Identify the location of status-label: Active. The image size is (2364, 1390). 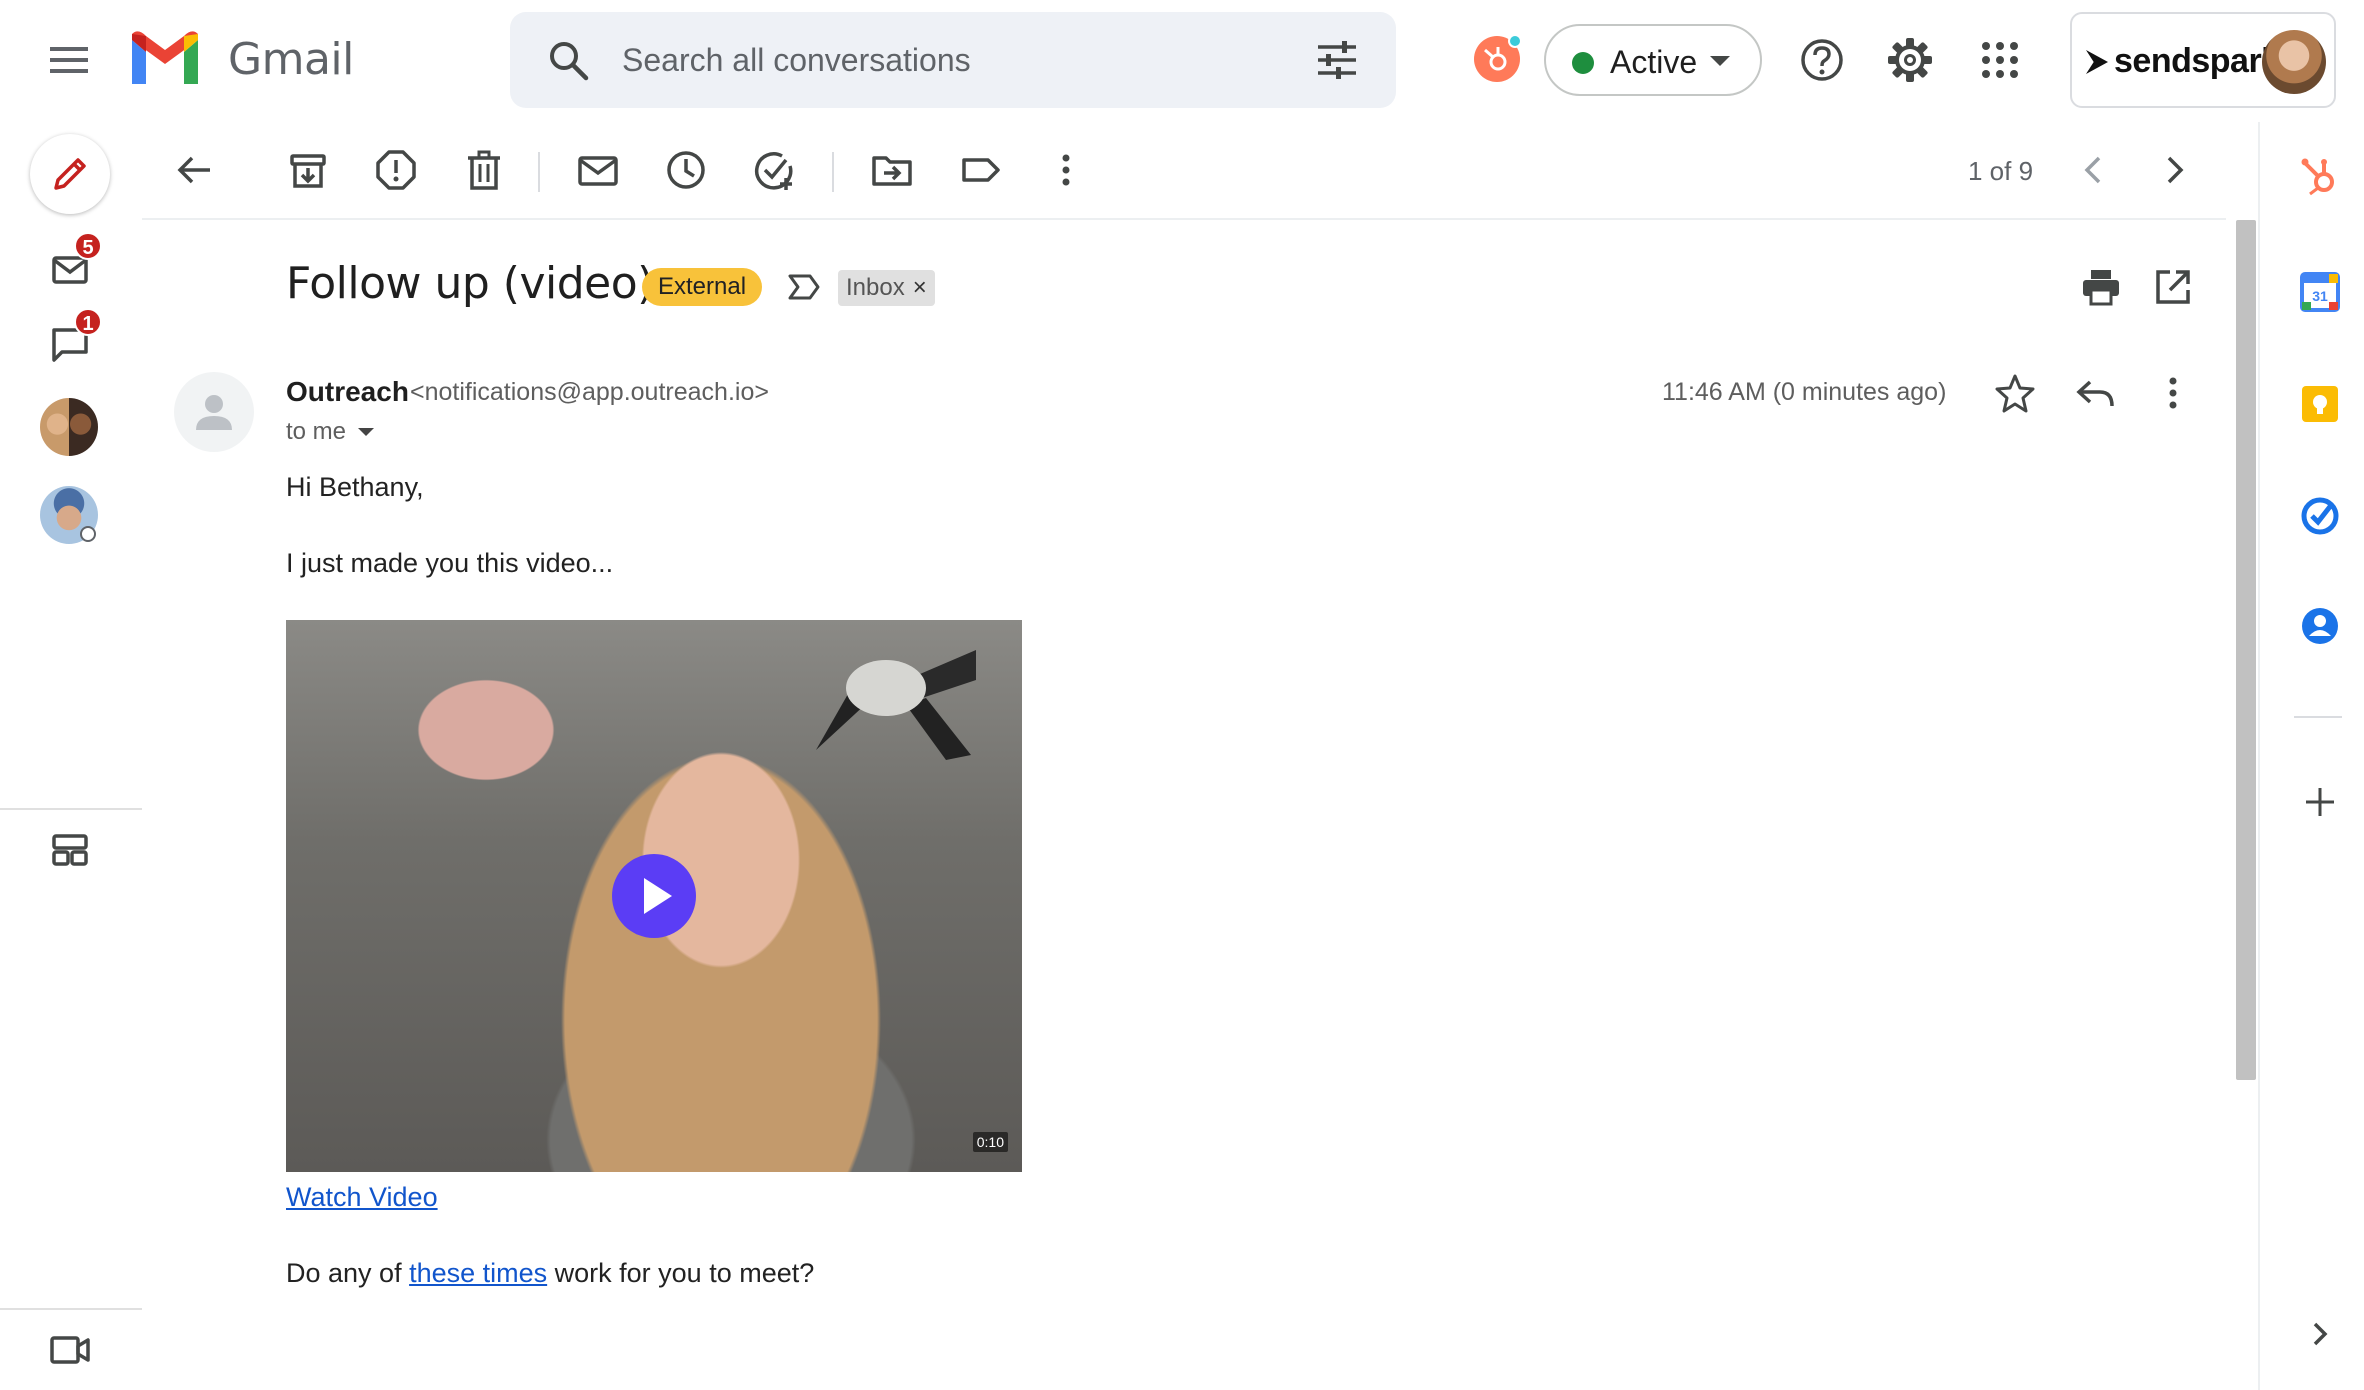
(1654, 62).